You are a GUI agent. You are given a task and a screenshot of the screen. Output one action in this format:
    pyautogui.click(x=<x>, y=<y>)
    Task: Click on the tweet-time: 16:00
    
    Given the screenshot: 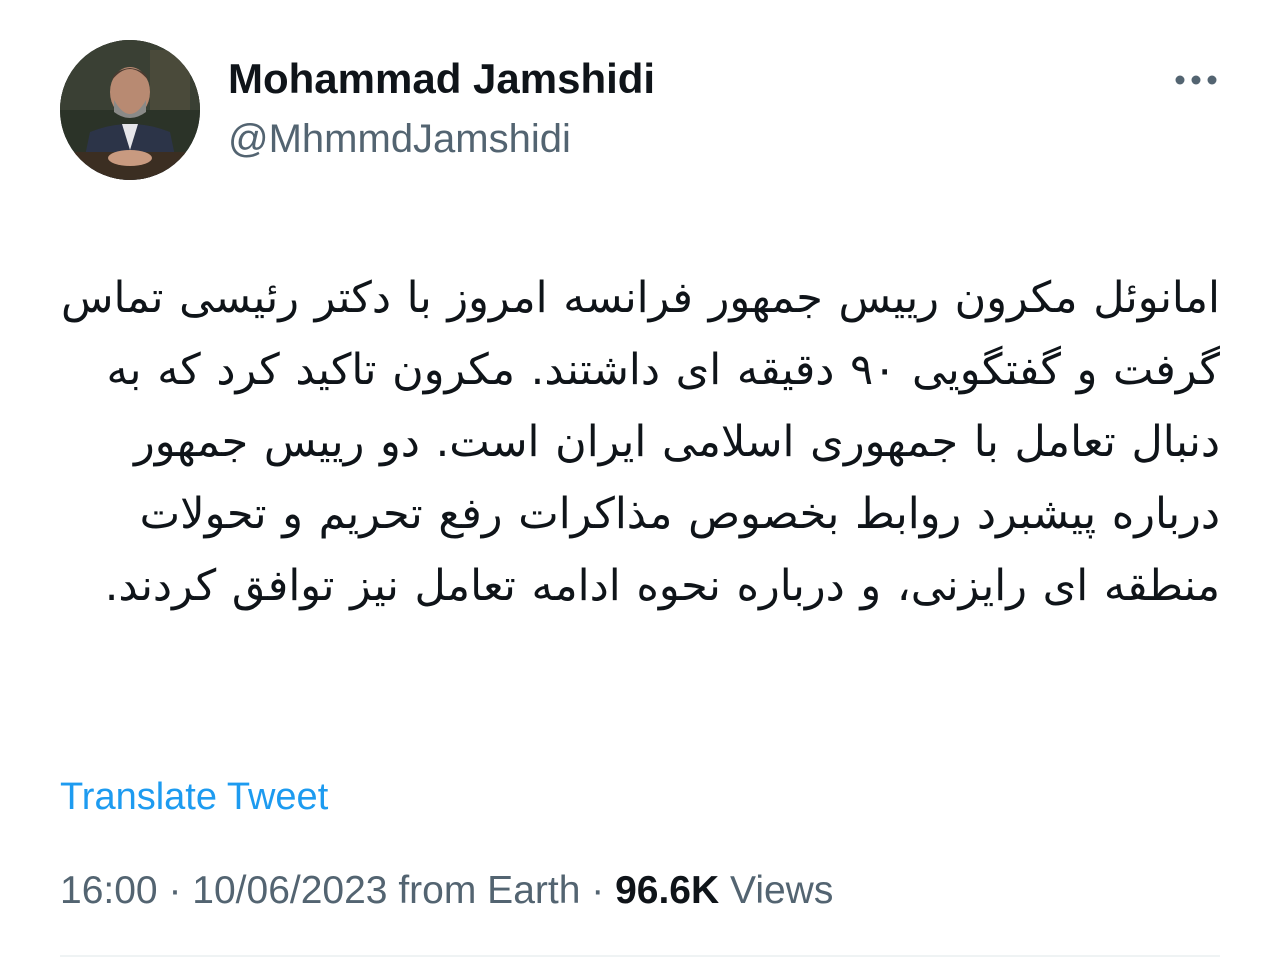 What is the action you would take?
    pyautogui.click(x=109, y=890)
    